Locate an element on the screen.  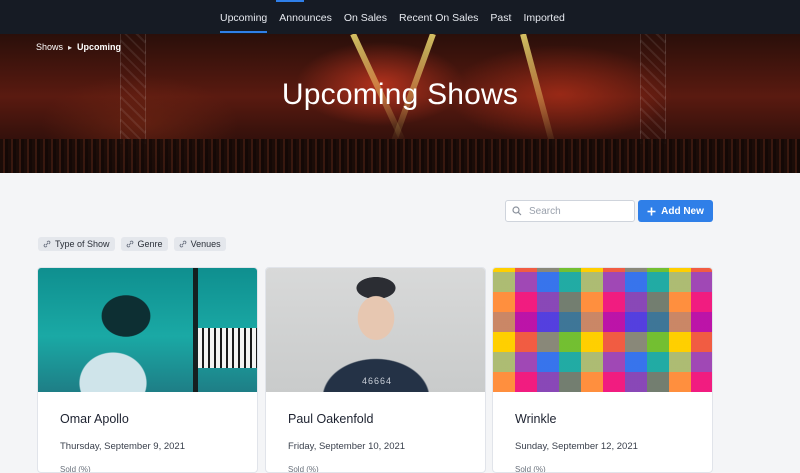
breadcrumb: Shows ▸ Upcoming is located at coordinates (78, 47).